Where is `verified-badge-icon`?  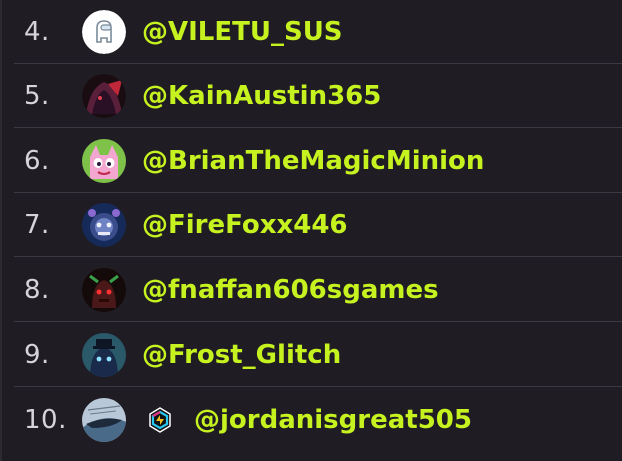 verified-badge-icon is located at coordinates (160, 420).